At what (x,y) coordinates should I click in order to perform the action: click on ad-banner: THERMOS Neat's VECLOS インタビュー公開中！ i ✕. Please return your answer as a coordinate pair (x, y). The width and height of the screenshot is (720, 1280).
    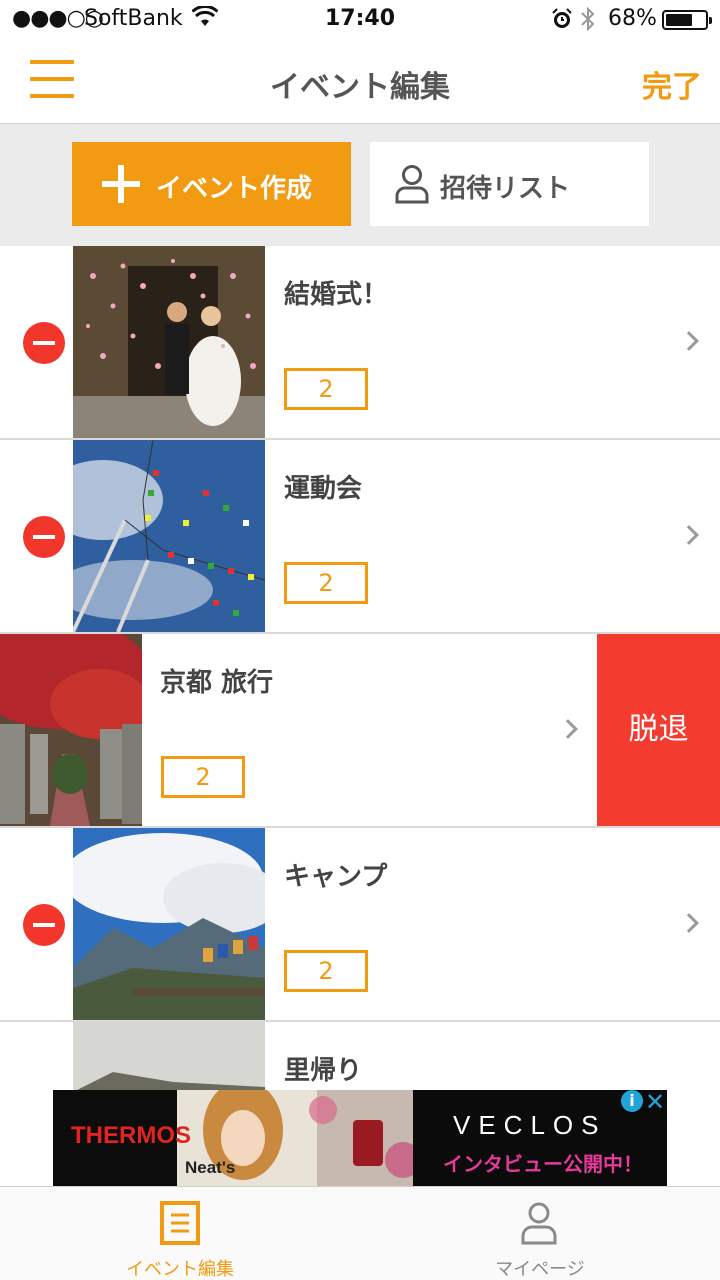
    Looking at the image, I should click on (360, 1138).